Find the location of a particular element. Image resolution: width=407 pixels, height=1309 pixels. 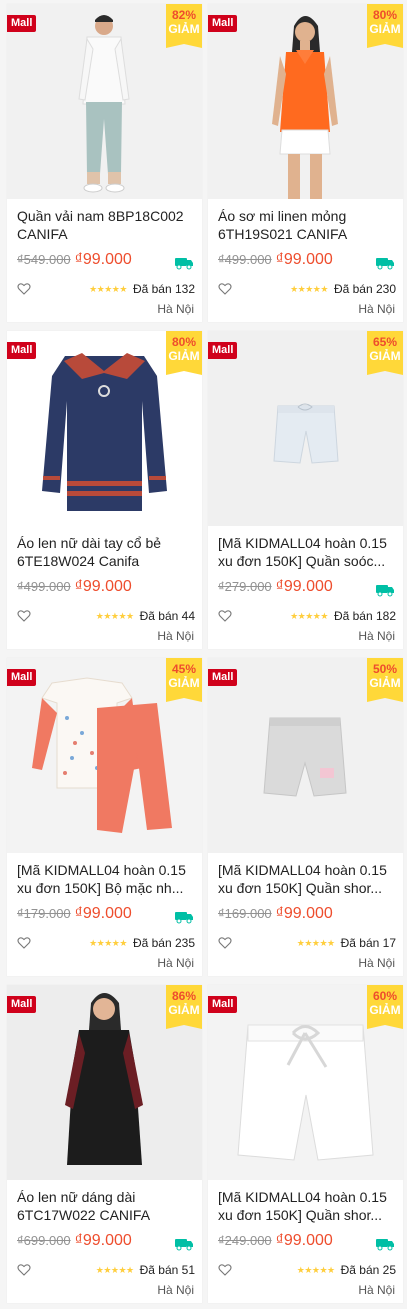

price-row: ₫549.000 ₫99.000 is located at coordinates (106, 261).